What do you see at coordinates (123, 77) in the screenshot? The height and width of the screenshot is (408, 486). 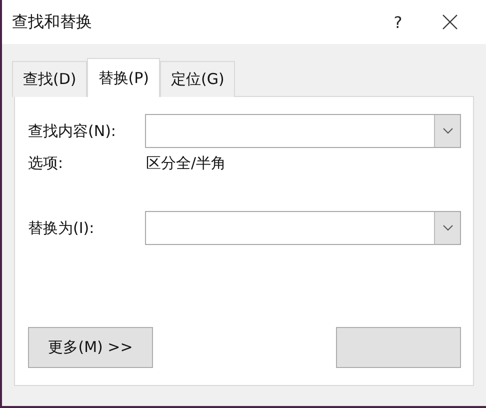 I see `tab: 替换(P)` at bounding box center [123, 77].